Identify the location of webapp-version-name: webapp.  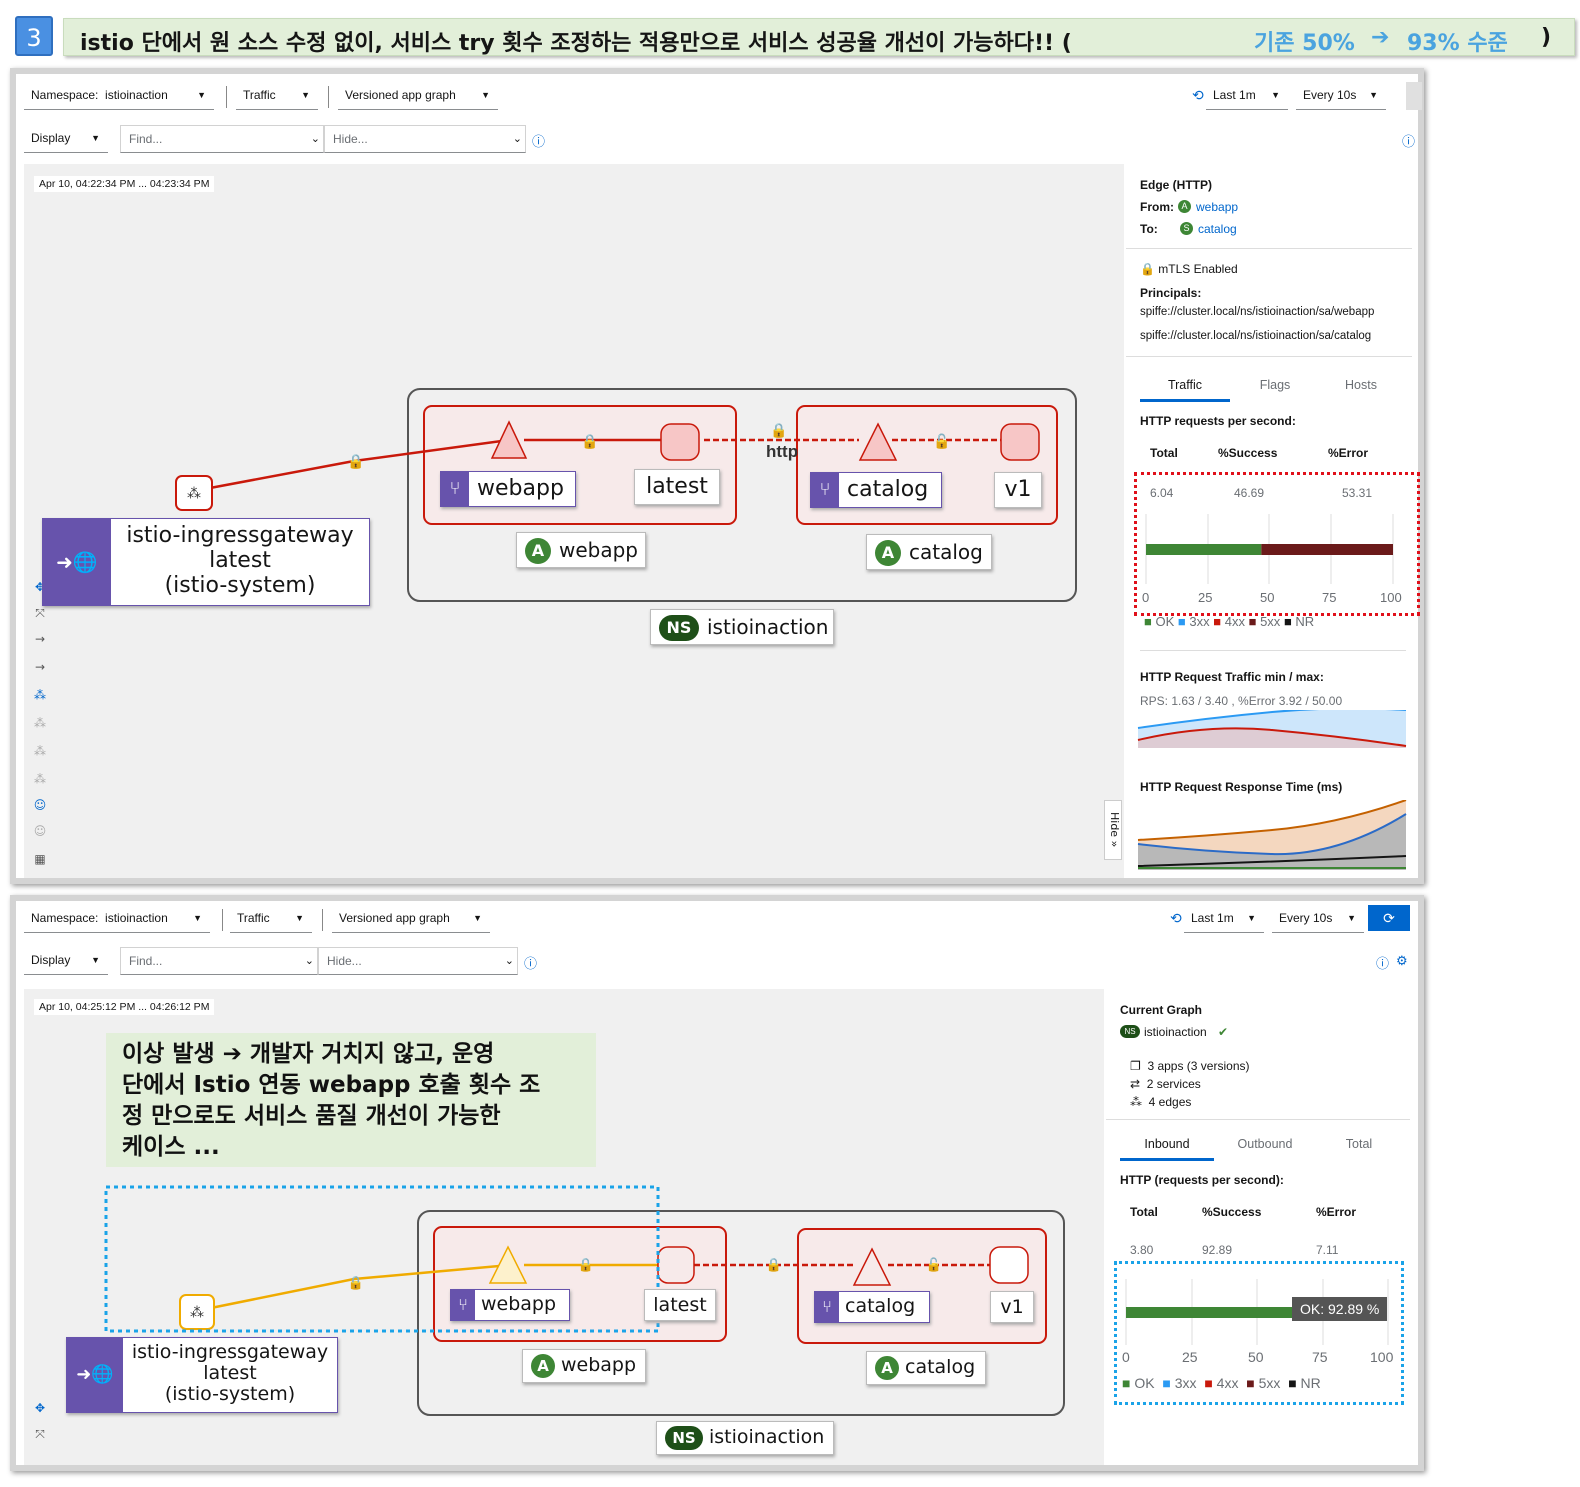
(520, 488).